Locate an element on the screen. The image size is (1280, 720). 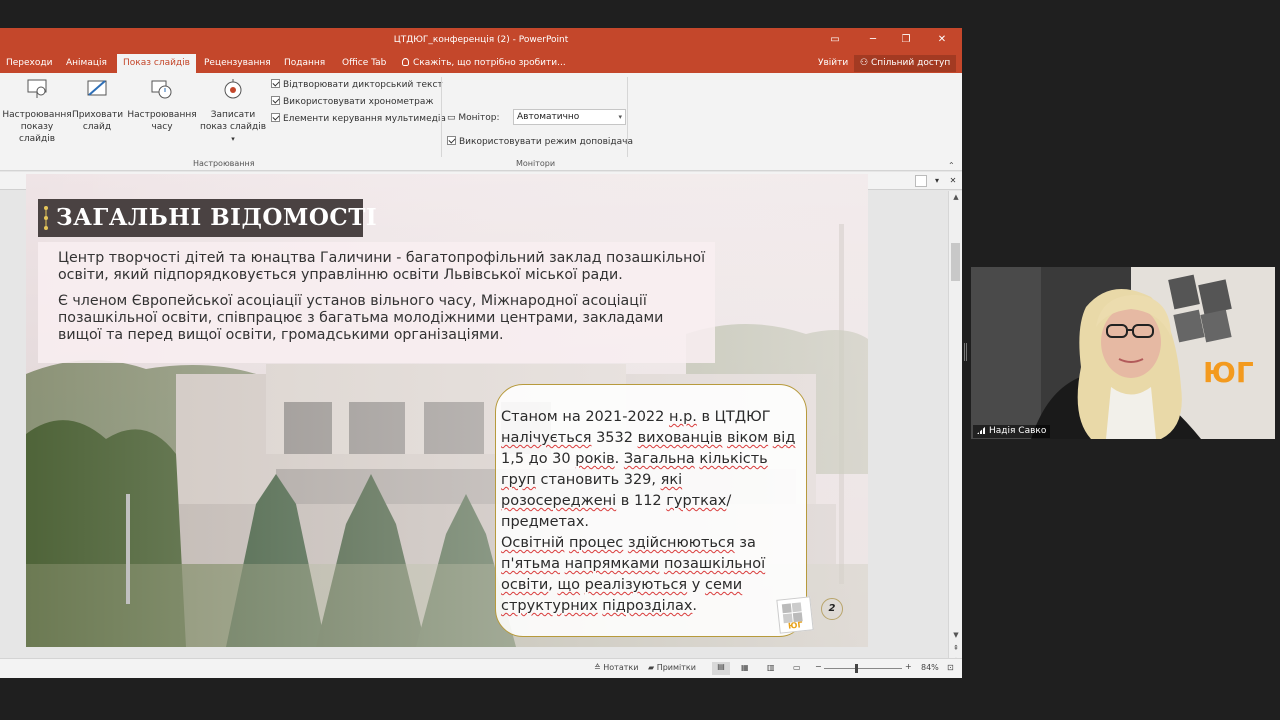
tab-slide-show: Показ слайдів is located at coordinates (156, 63).